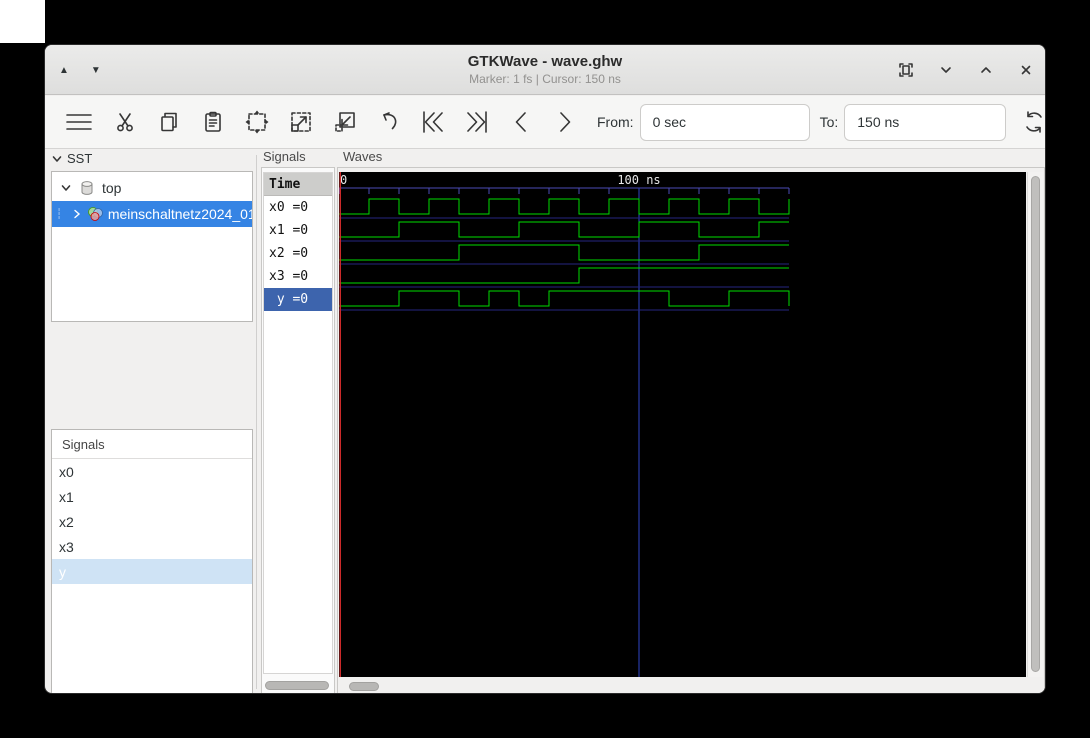 The height and width of the screenshot is (738, 1090). What do you see at coordinates (57, 159) in the screenshot?
I see `sst-expander-icon` at bounding box center [57, 159].